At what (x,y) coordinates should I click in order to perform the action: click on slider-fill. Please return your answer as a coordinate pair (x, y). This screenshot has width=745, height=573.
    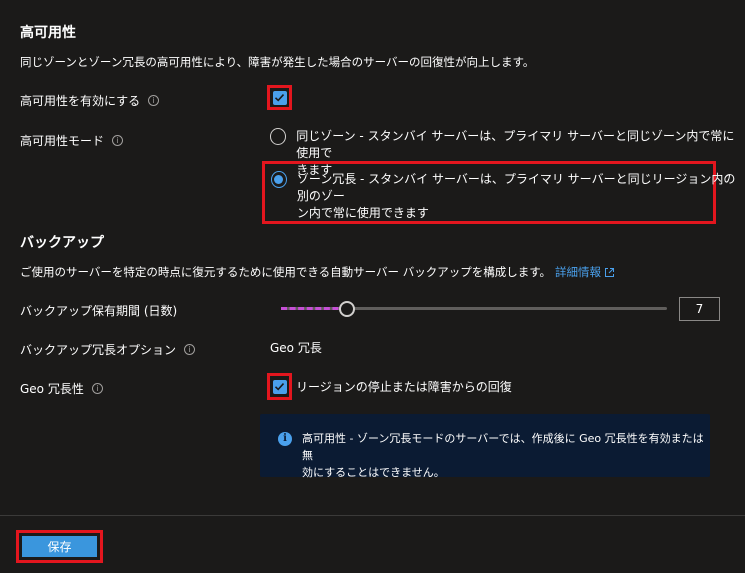
    Looking at the image, I should click on (314, 308).